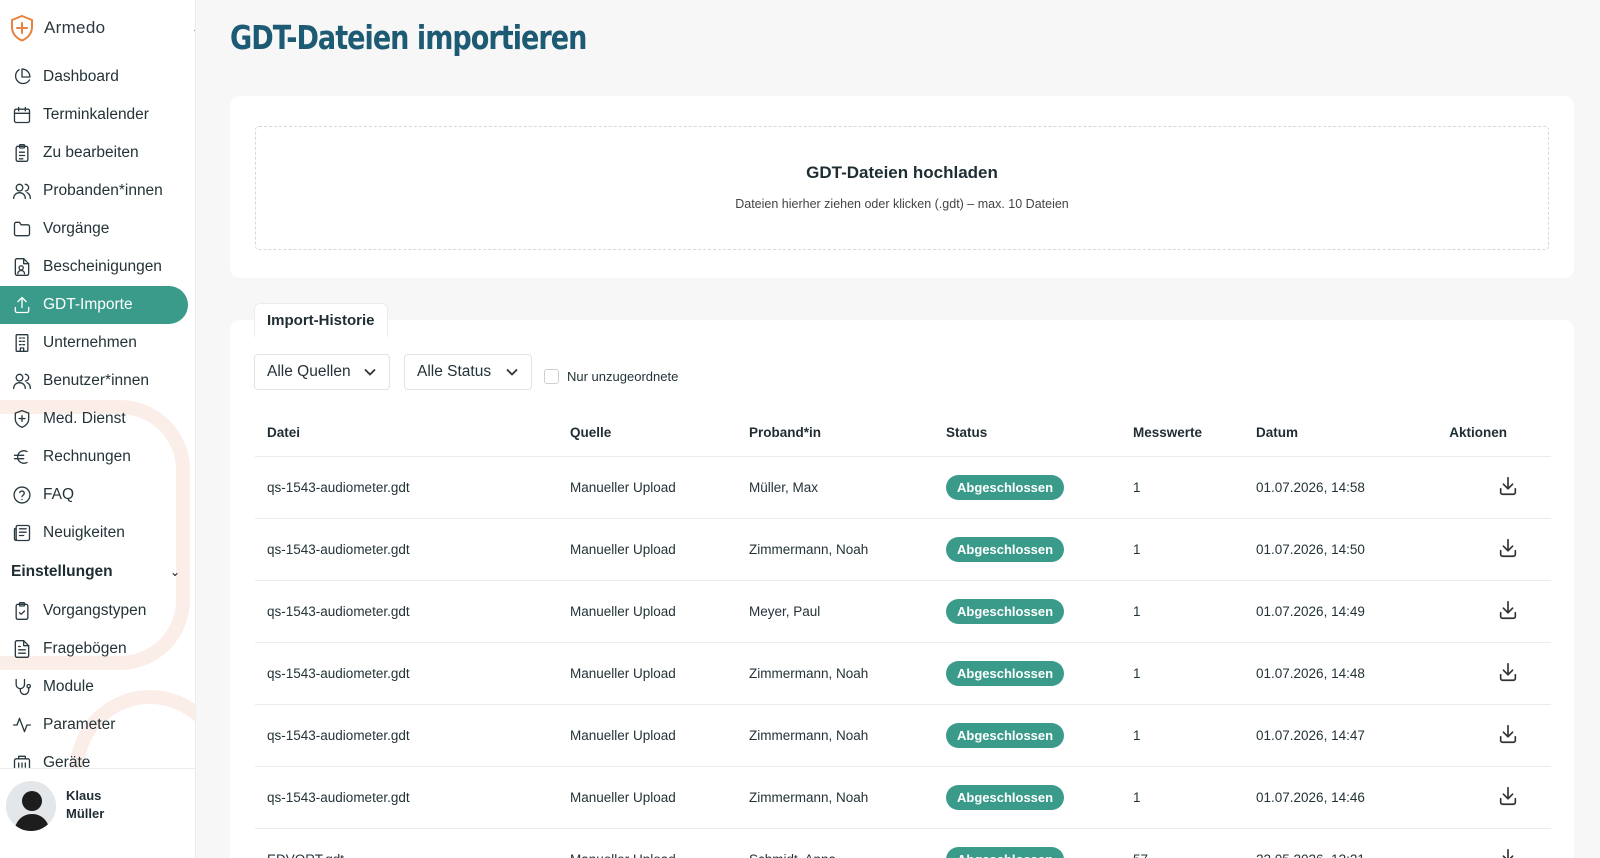 The image size is (1600, 858). I want to click on tab-label: Import-Historie, so click(321, 320).